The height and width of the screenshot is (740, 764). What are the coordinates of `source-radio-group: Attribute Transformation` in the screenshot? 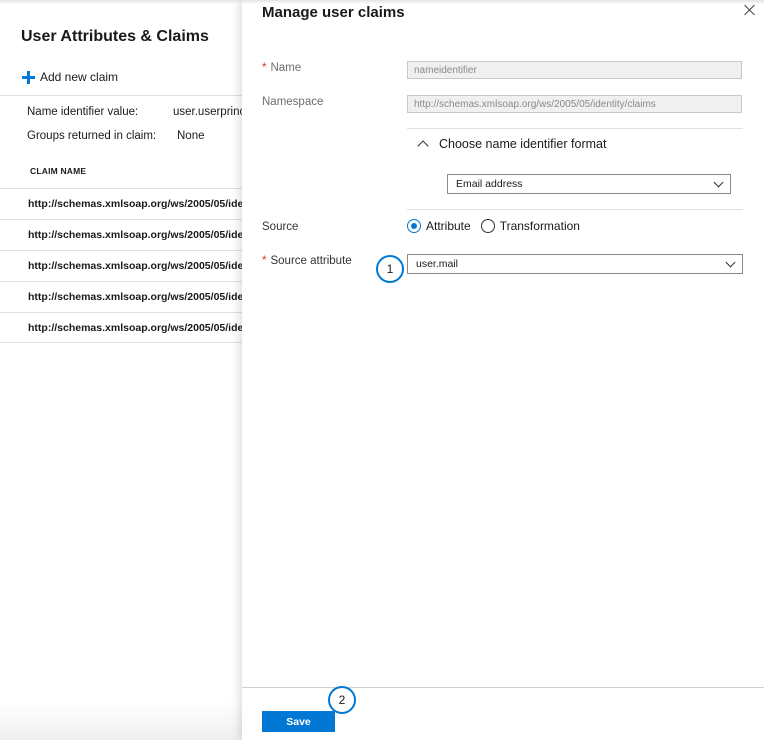 It's located at (498, 226).